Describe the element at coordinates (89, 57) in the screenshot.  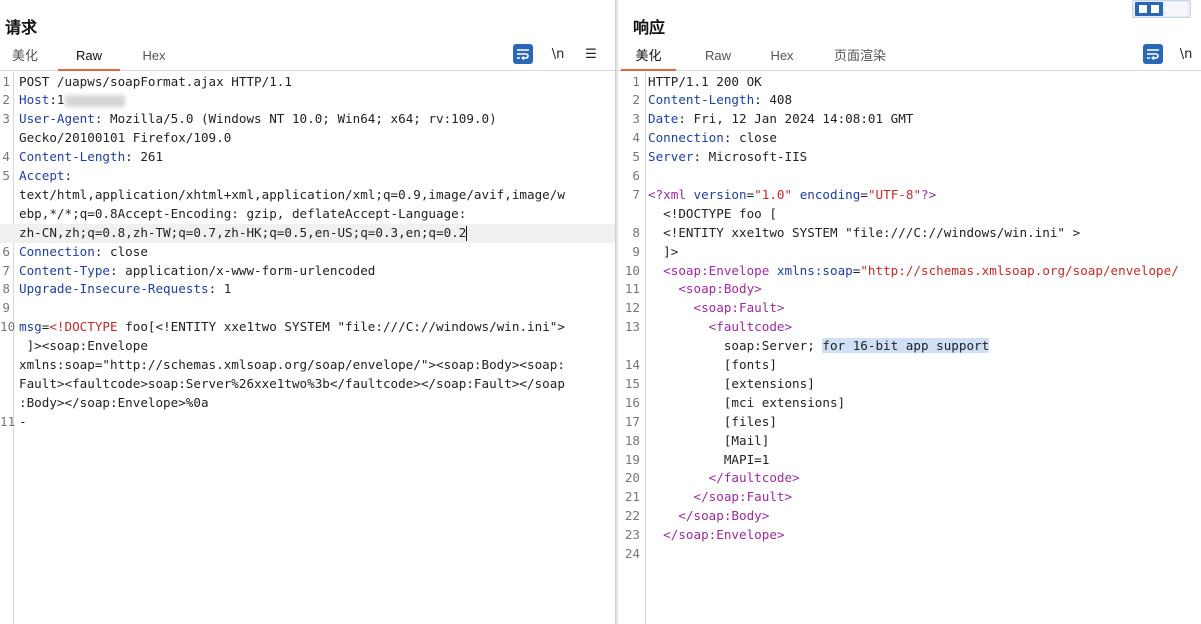
I see `tab-request-raw: Raw` at that location.